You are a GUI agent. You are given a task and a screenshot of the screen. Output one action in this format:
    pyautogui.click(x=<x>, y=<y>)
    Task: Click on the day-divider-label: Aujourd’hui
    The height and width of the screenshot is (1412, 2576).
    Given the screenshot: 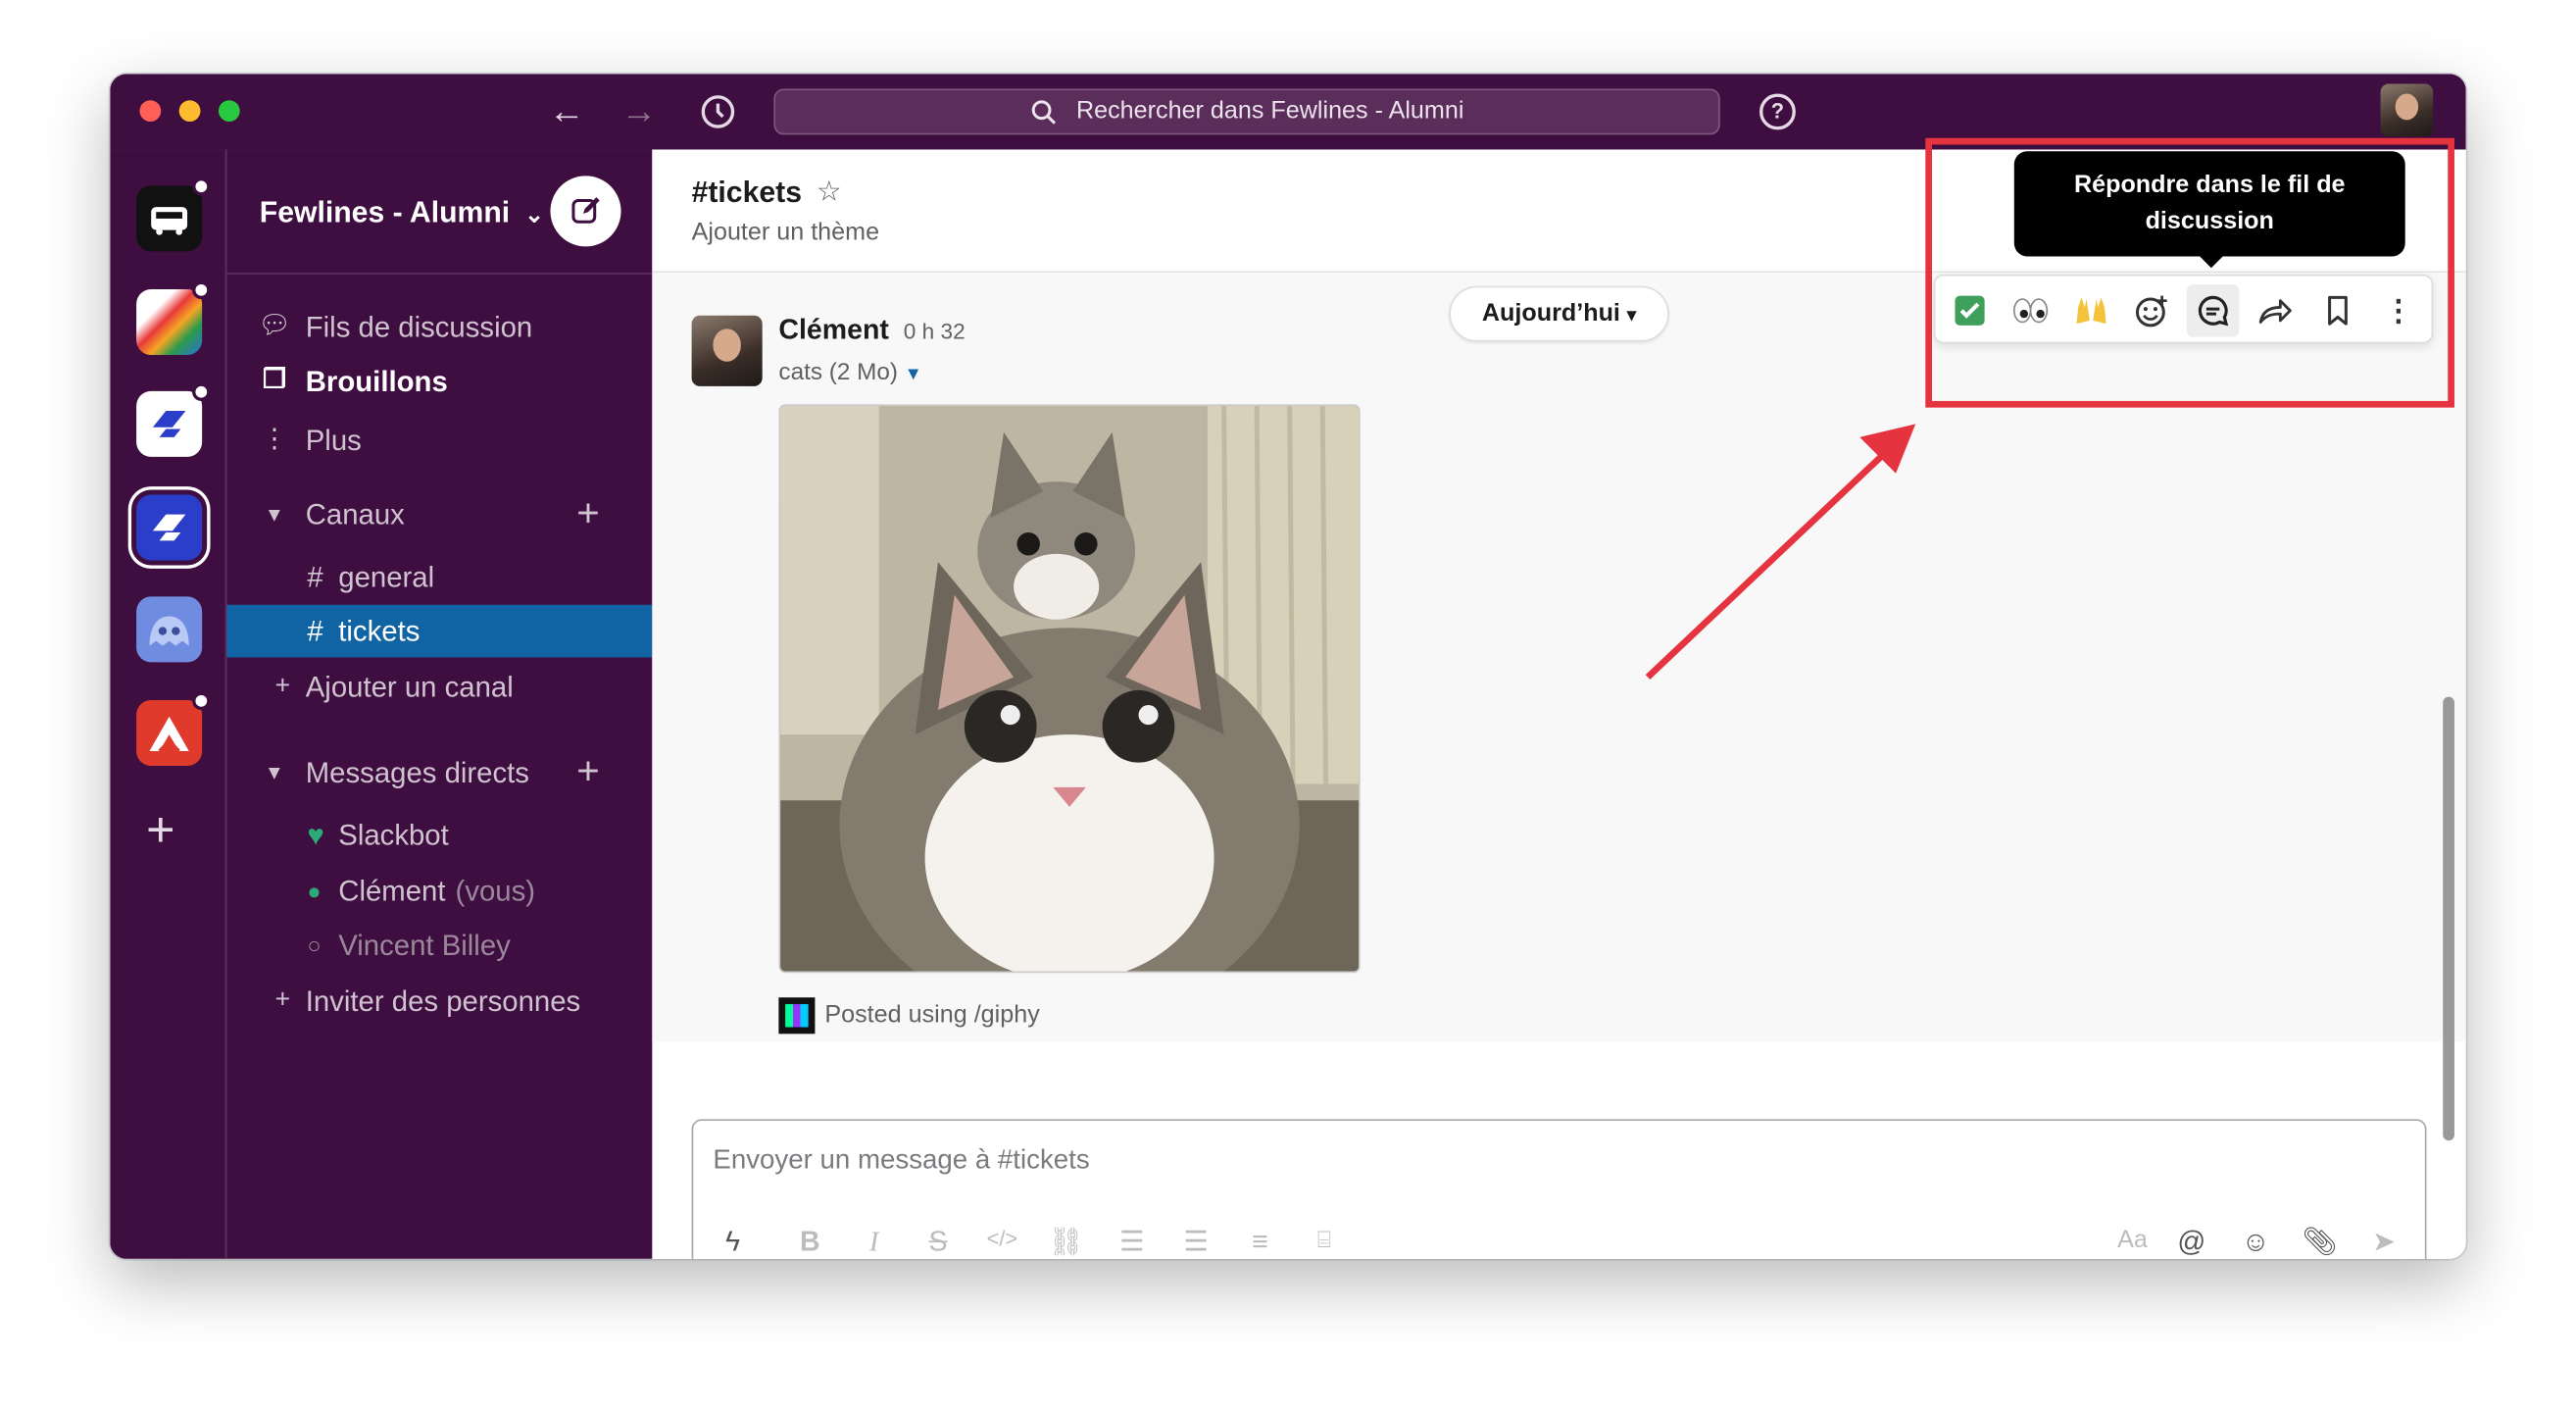 What is the action you would take?
    pyautogui.click(x=1550, y=313)
    